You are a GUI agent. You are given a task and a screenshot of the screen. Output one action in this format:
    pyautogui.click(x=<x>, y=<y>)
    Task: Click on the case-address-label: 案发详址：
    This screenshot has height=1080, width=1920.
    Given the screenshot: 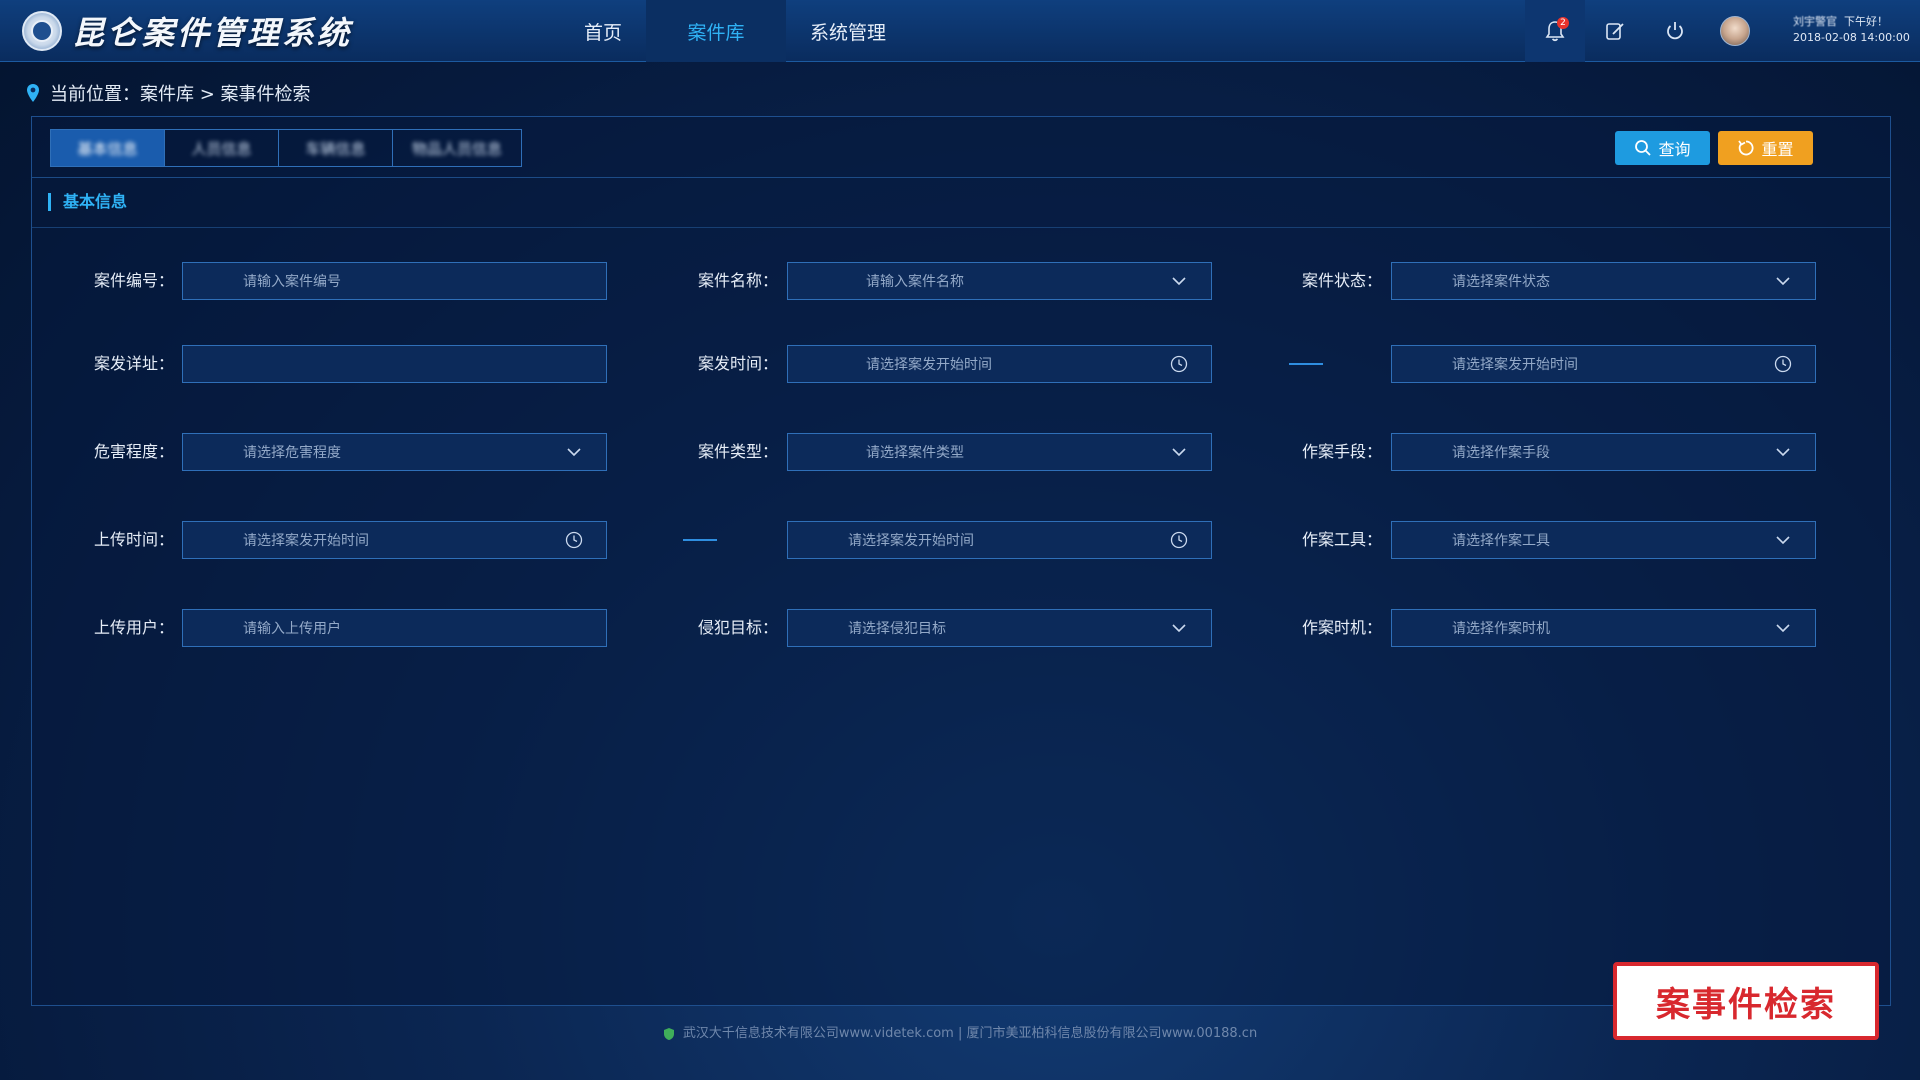 What is the action you would take?
    pyautogui.click(x=133, y=363)
    